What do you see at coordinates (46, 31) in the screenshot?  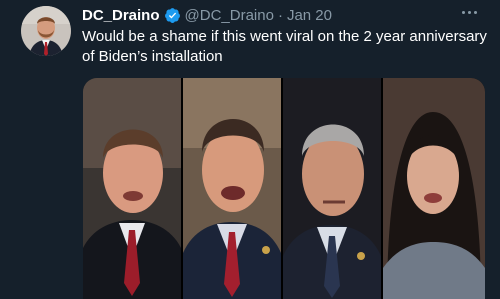 I see `avatar` at bounding box center [46, 31].